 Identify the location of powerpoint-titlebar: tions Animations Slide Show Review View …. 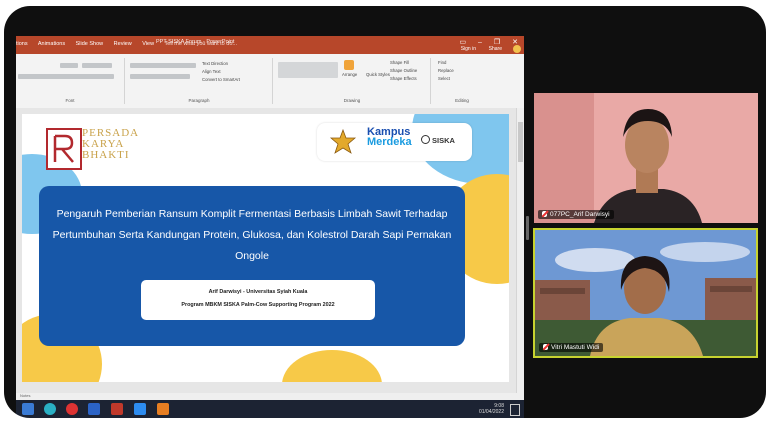
(270, 45).